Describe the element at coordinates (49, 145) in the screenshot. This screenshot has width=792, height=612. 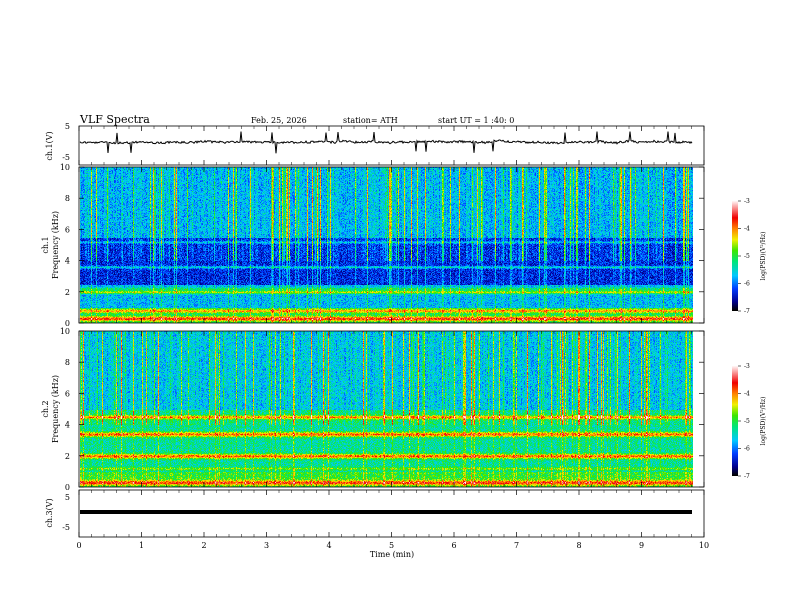
I see `ch1-ylabel: ch.1(V)` at that location.